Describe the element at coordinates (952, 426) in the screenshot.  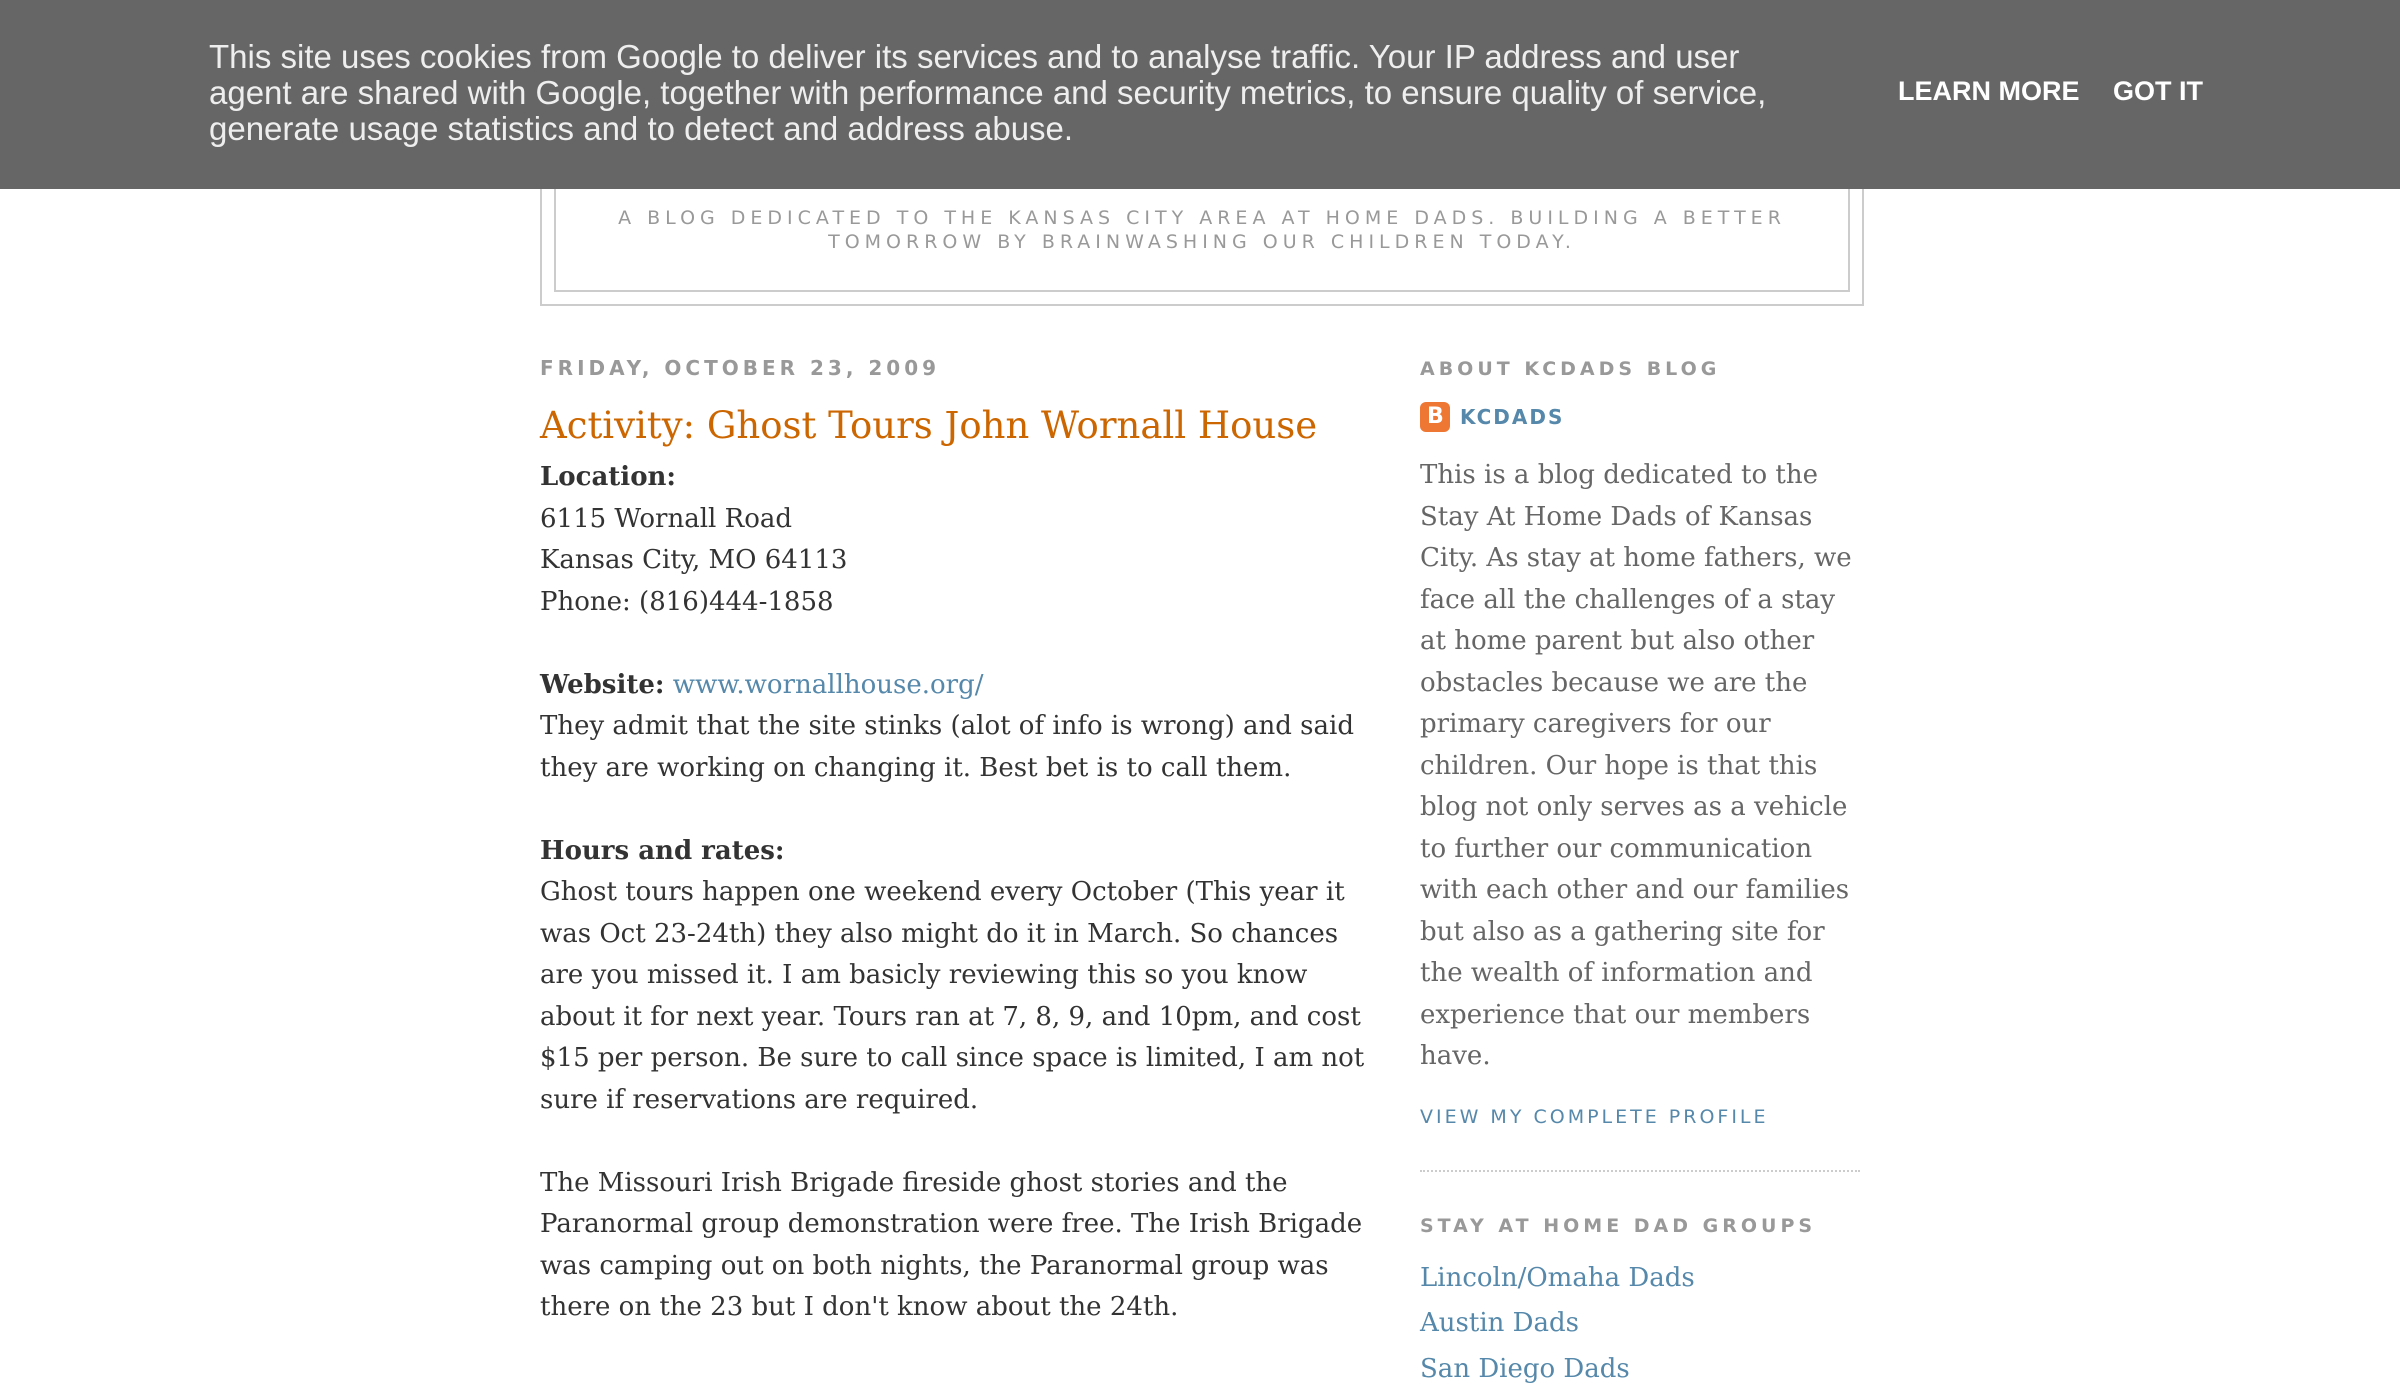
I see `post-title: Activity: Ghost Tours John Wornall House` at that location.